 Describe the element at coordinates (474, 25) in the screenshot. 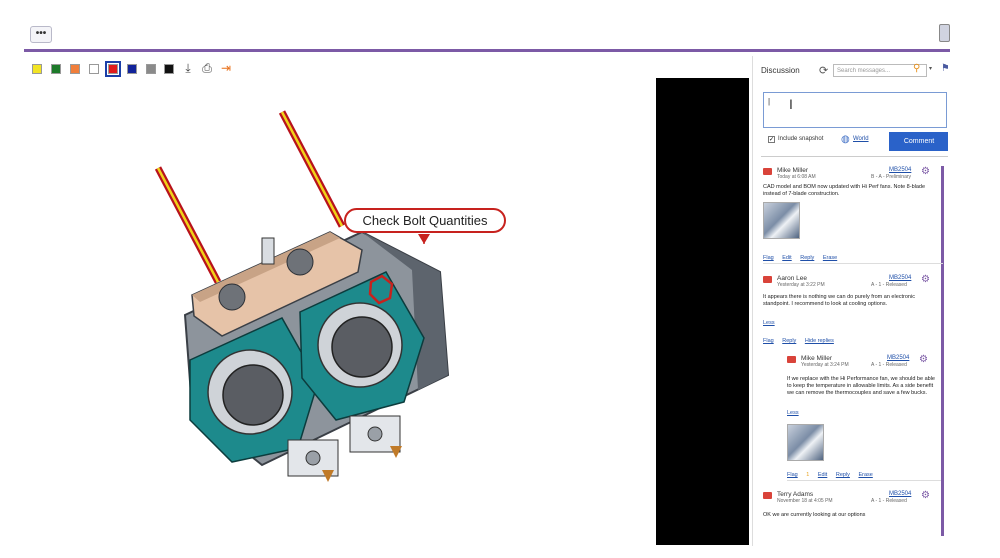

I see `top-bar` at that location.